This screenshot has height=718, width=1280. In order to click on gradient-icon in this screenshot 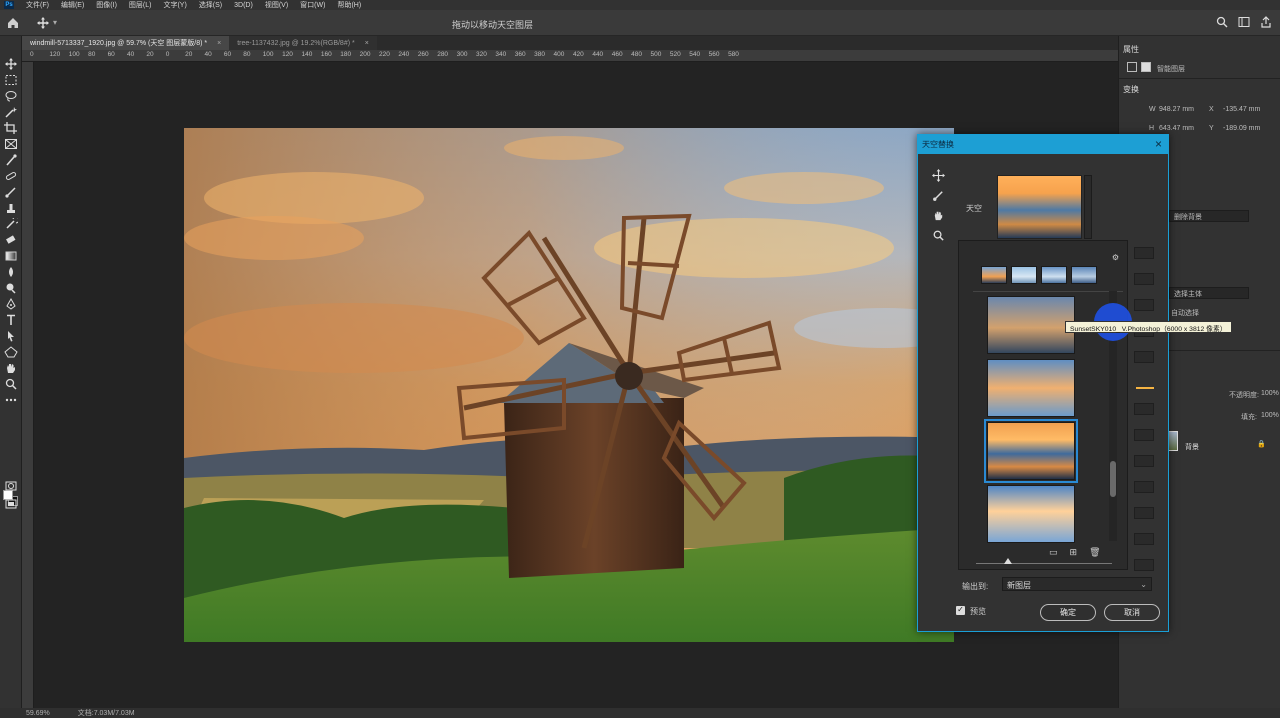, I will do `click(11, 256)`.